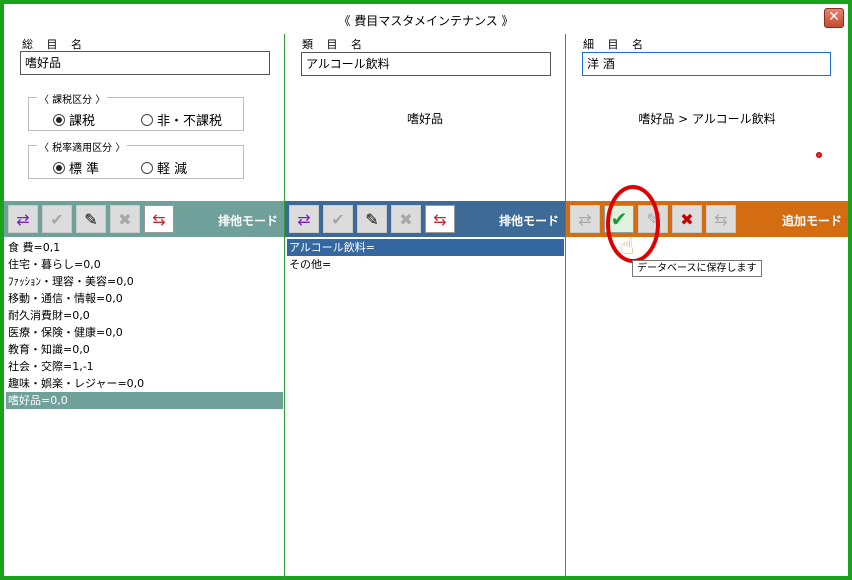 This screenshot has height=580, width=852. What do you see at coordinates (136, 159) in the screenshot?
I see `tax-rate-group: 〈 税率適用区分 〉 標 準 軽 減` at bounding box center [136, 159].